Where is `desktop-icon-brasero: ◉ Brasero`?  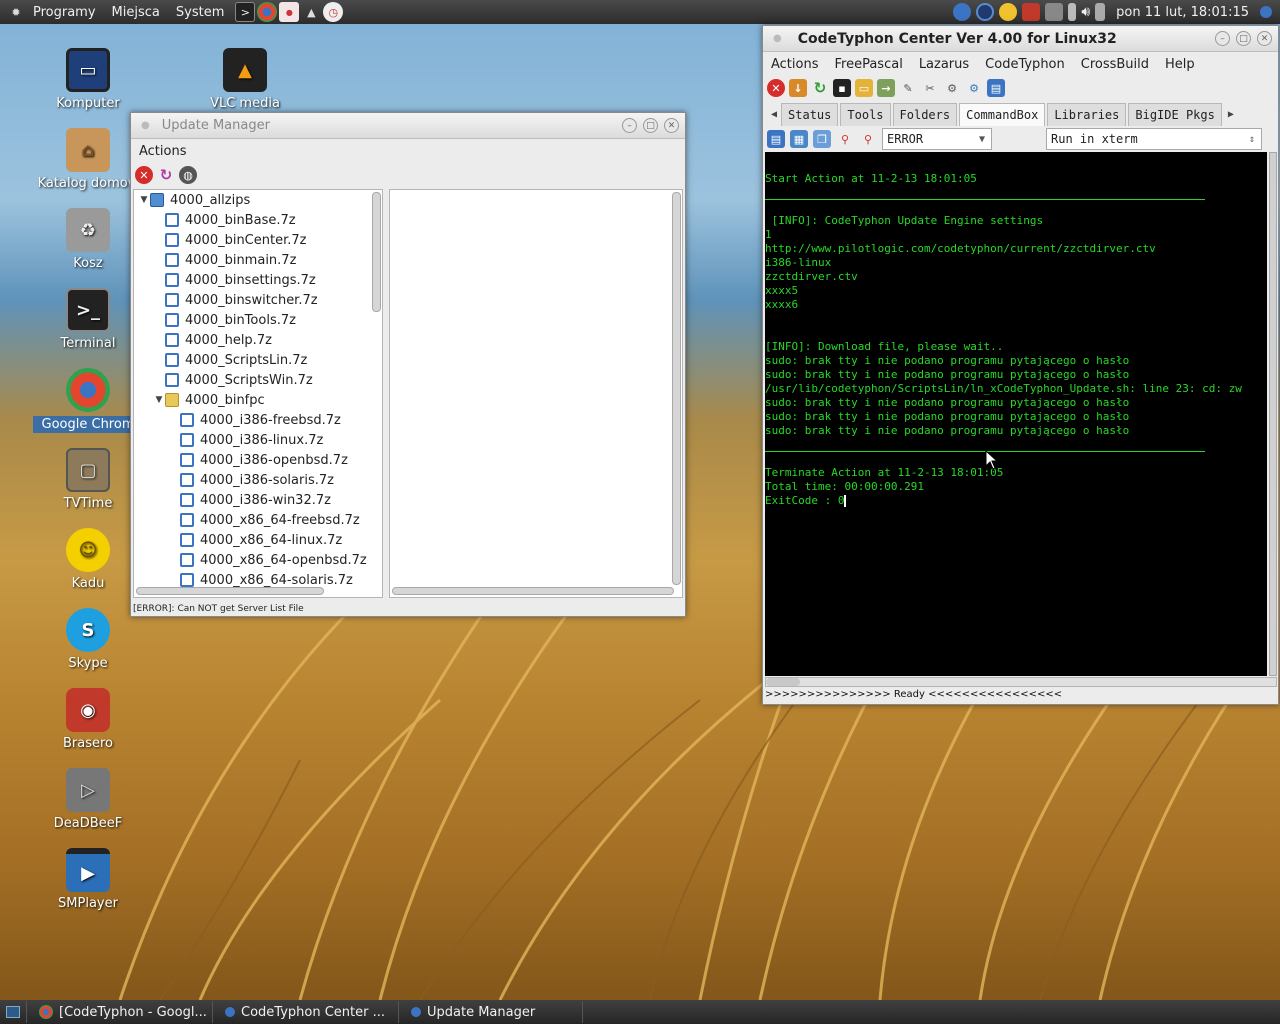 desktop-icon-brasero: ◉ Brasero is located at coordinates (88, 719).